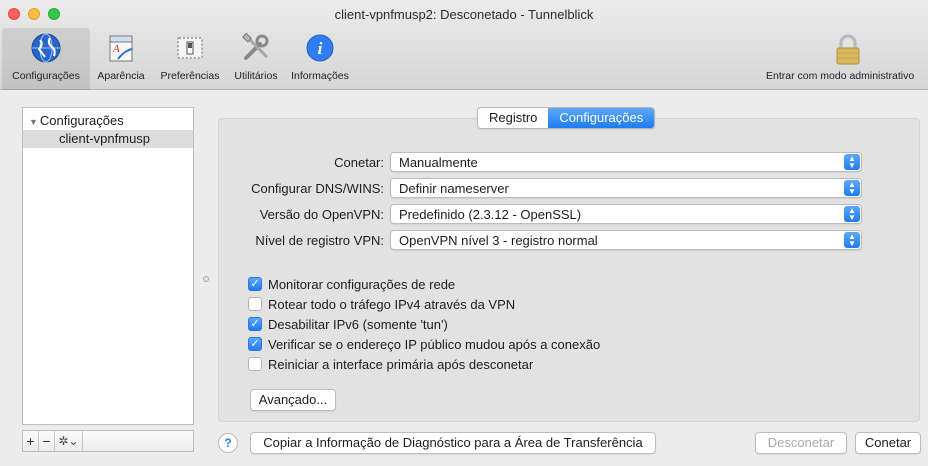 The width and height of the screenshot is (928, 466). I want to click on configurations-header-label: Configurações, so click(81, 120).